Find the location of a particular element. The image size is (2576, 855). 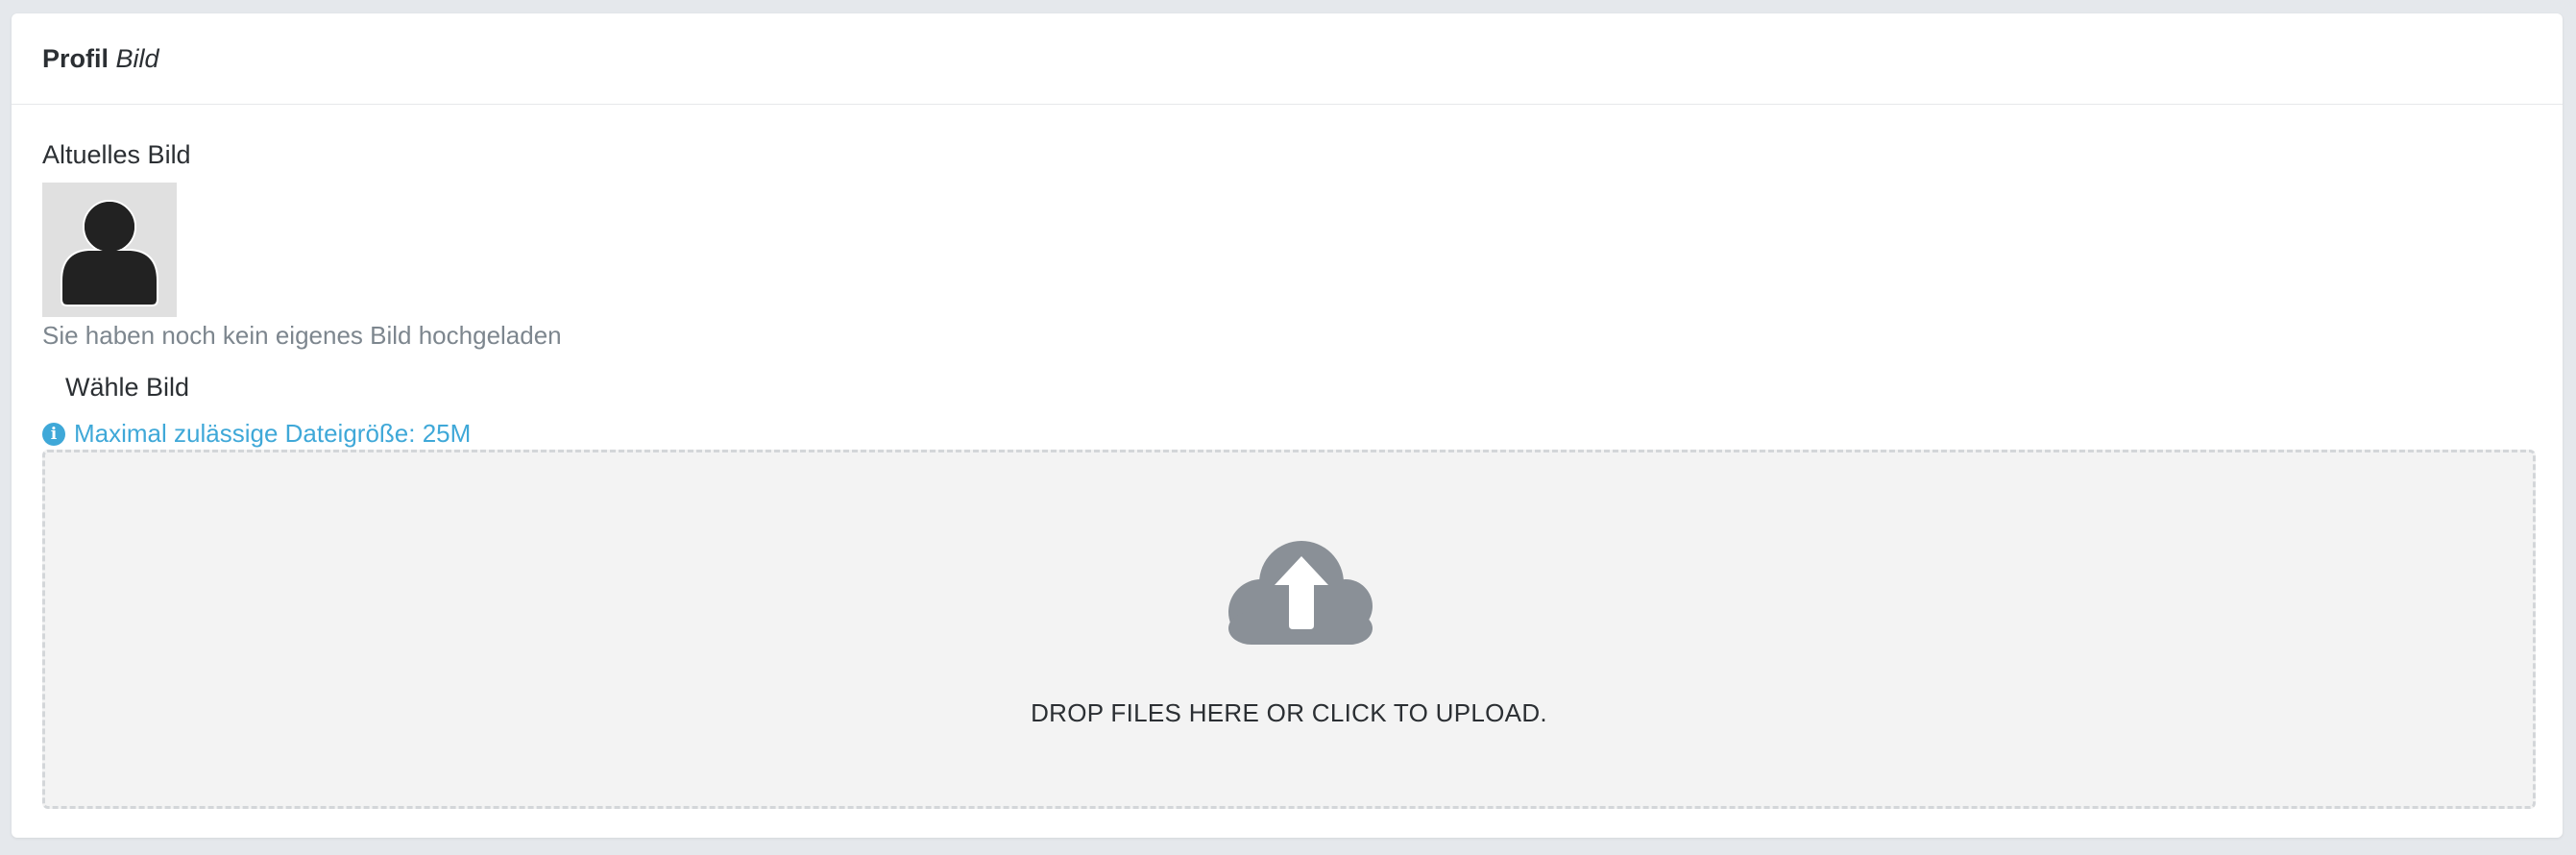

card-title-bold: Profil is located at coordinates (76, 59).